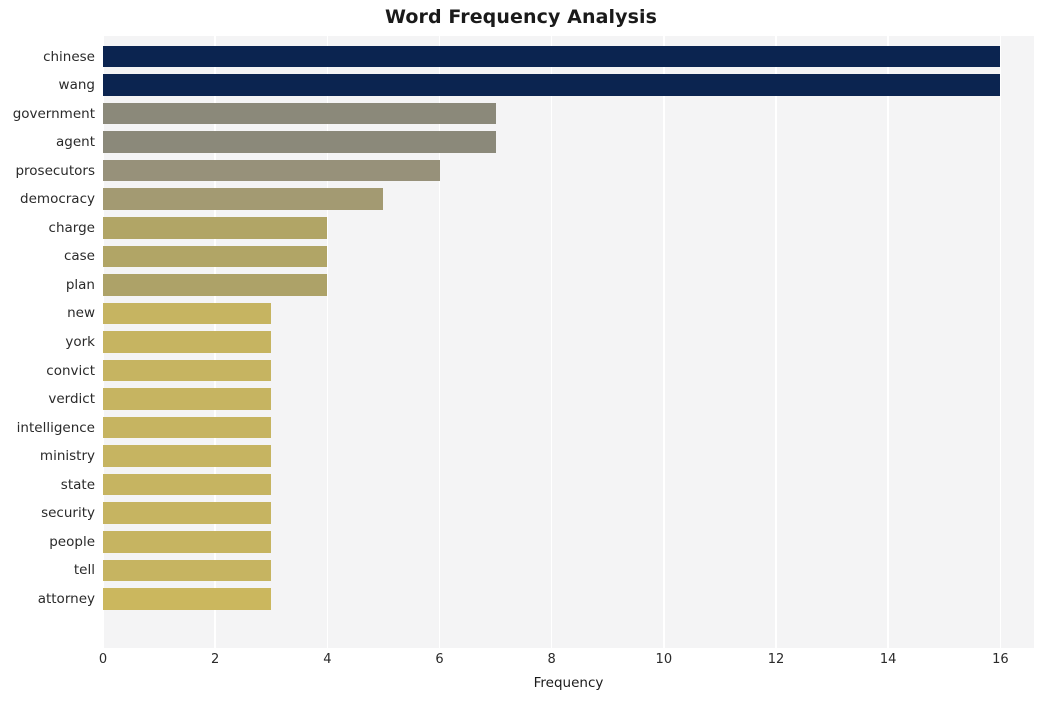  Describe the element at coordinates (299, 113) in the screenshot. I see `bar-government` at that location.